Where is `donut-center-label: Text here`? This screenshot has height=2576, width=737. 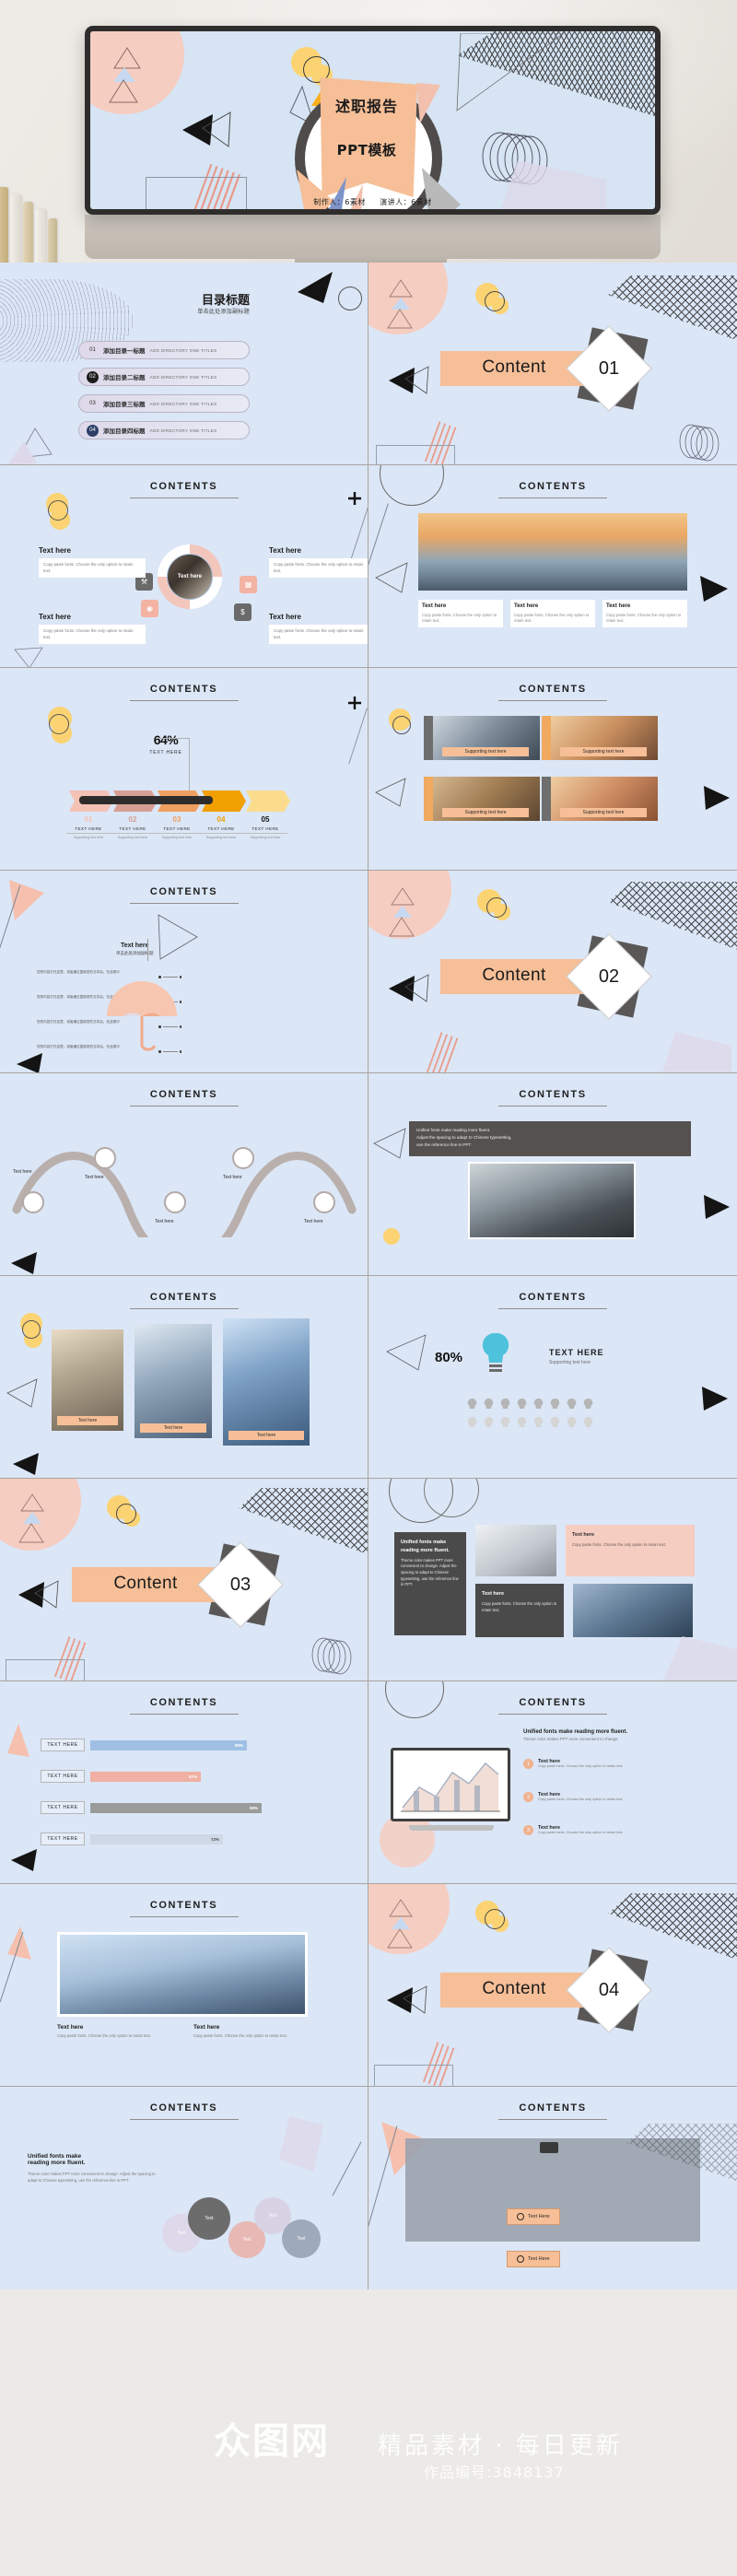
donut-center-label: Text here is located at coordinates (190, 577).